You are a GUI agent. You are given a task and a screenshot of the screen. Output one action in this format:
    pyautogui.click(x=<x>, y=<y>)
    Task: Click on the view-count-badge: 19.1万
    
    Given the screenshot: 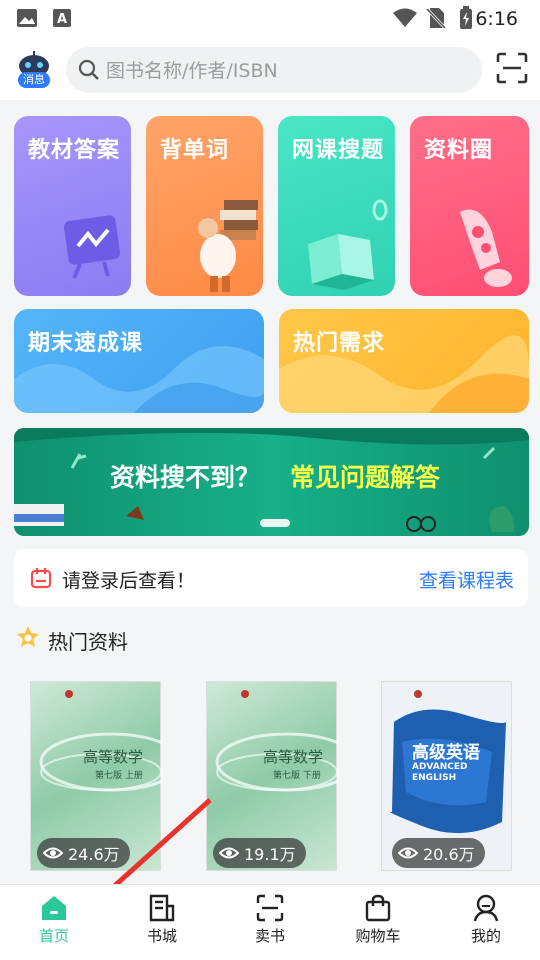 What is the action you would take?
    pyautogui.click(x=259, y=853)
    